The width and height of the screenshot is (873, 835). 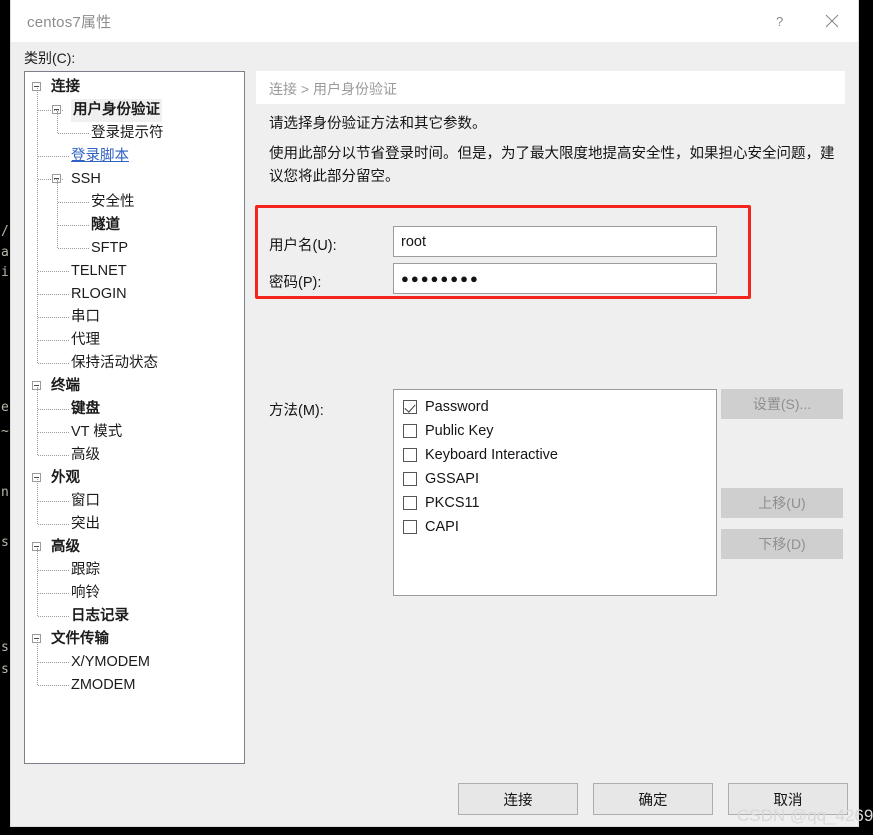 I want to click on ok-button: 确定, so click(x=653, y=799).